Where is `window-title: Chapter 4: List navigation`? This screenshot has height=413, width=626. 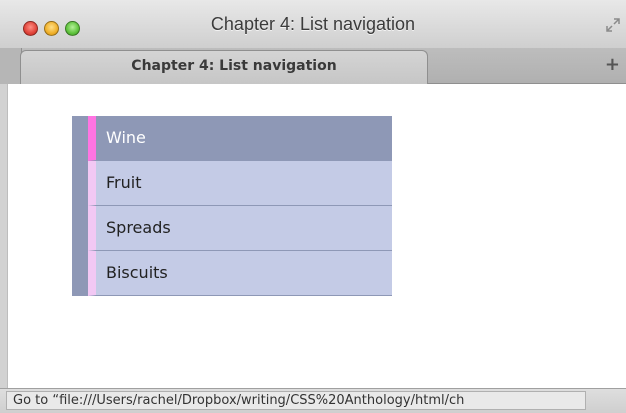 window-title: Chapter 4: List navigation is located at coordinates (313, 24).